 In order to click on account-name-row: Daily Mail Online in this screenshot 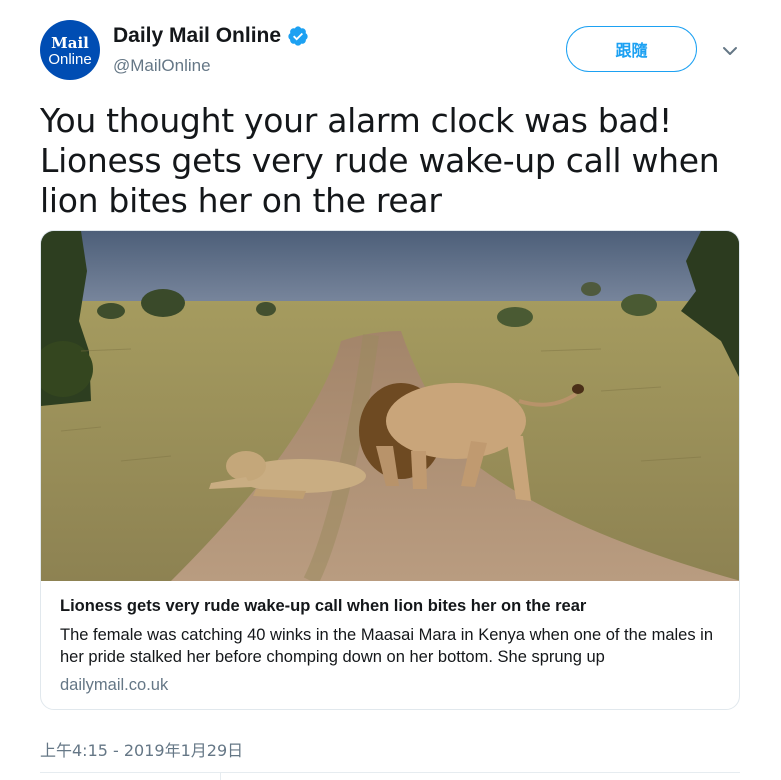, I will do `click(211, 36)`.